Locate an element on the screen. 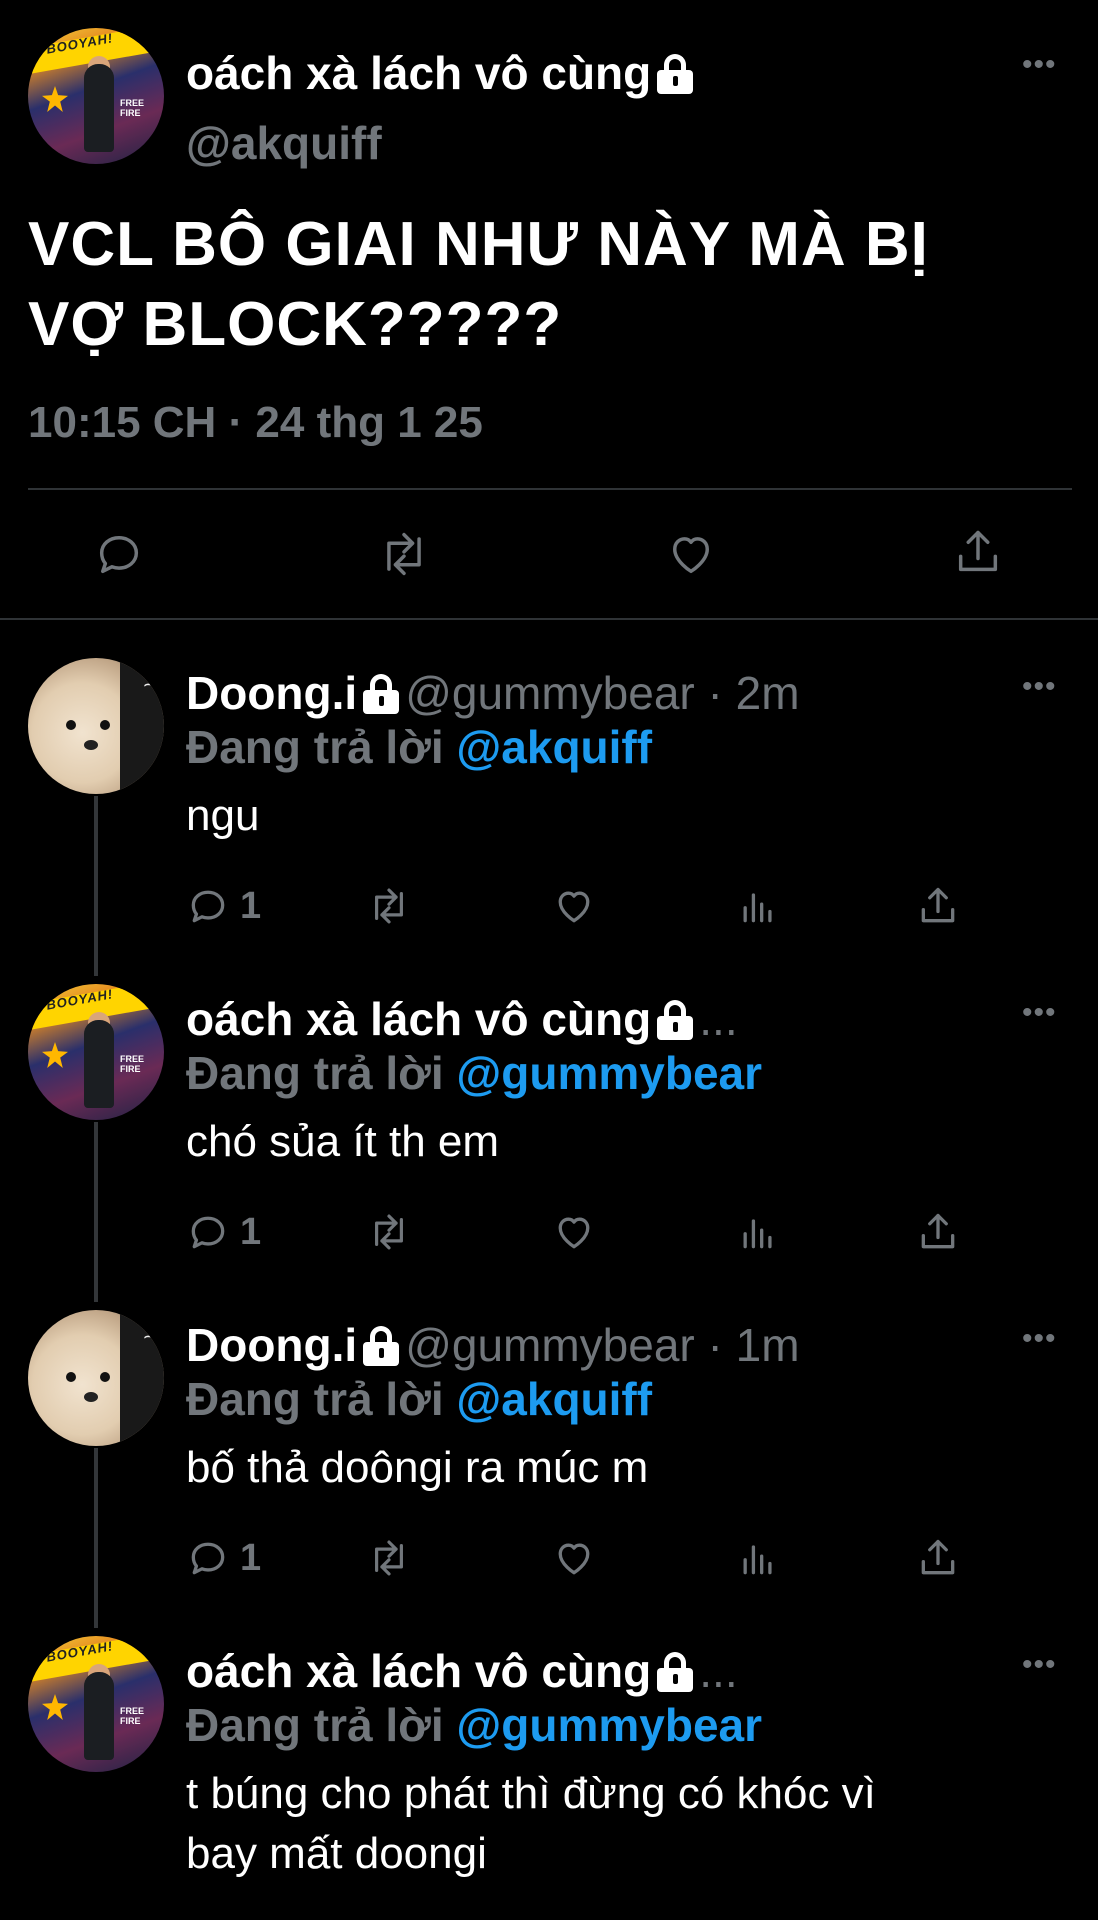 This screenshot has height=1920, width=1098. author-handle: @gummybear · 1m is located at coordinates (602, 1345).